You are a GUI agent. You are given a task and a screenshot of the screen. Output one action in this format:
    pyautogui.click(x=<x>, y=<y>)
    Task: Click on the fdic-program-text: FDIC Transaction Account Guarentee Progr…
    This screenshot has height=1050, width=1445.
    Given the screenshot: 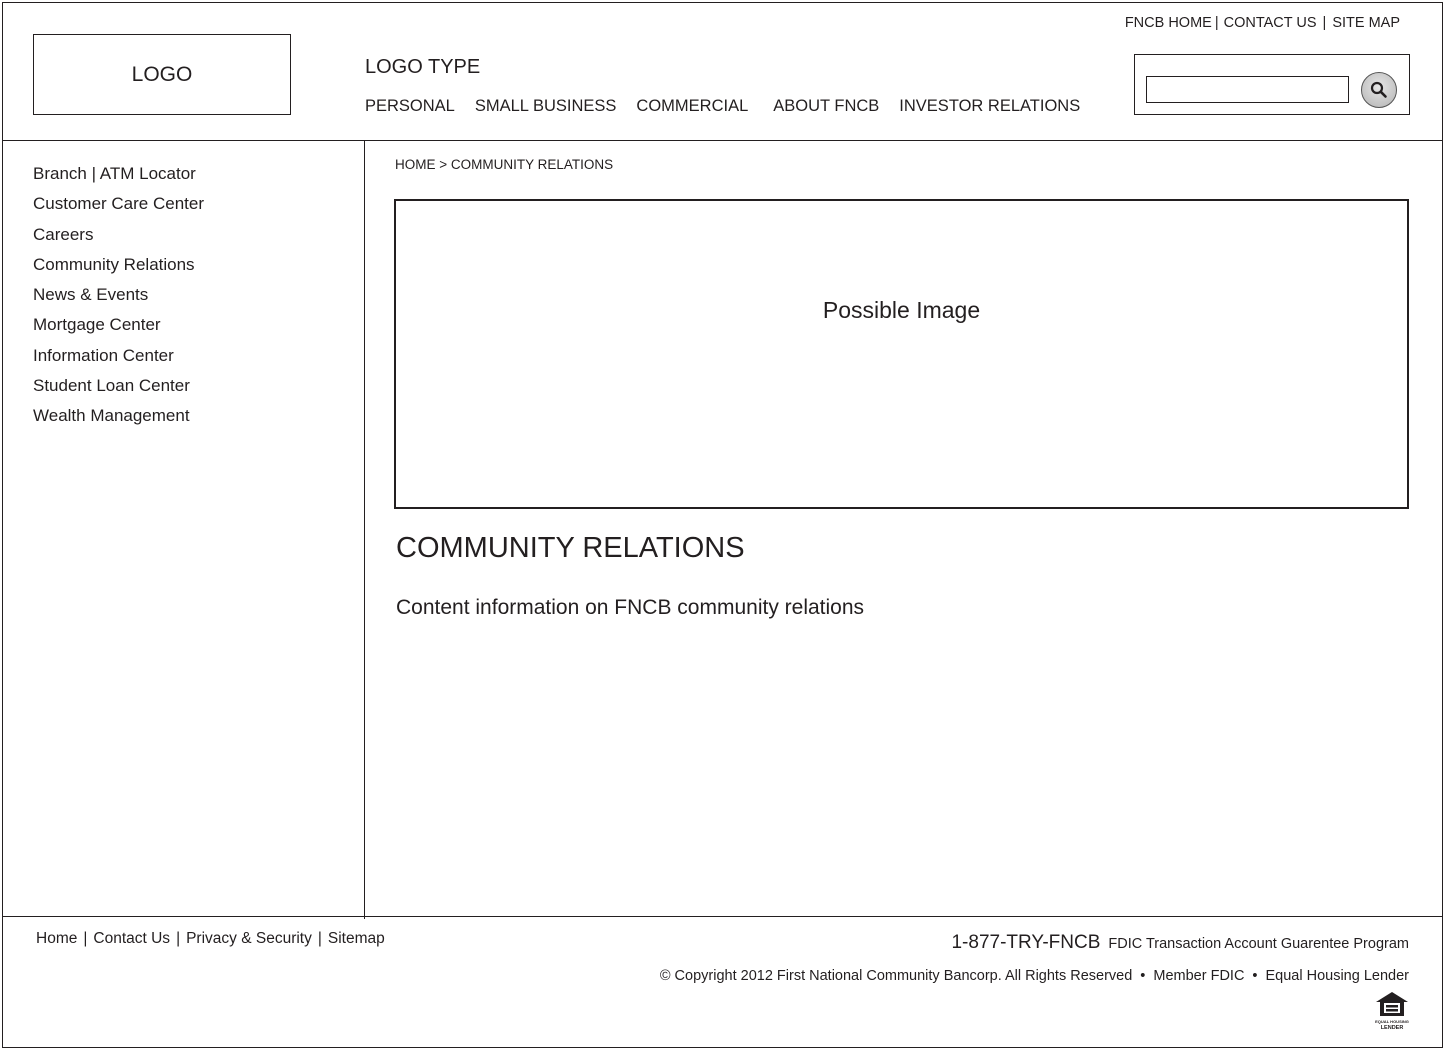 What is the action you would take?
    pyautogui.click(x=1258, y=944)
    